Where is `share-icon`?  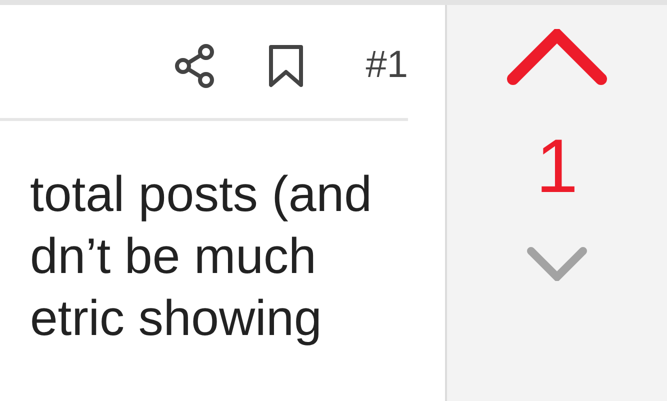
share-icon is located at coordinates (195, 66).